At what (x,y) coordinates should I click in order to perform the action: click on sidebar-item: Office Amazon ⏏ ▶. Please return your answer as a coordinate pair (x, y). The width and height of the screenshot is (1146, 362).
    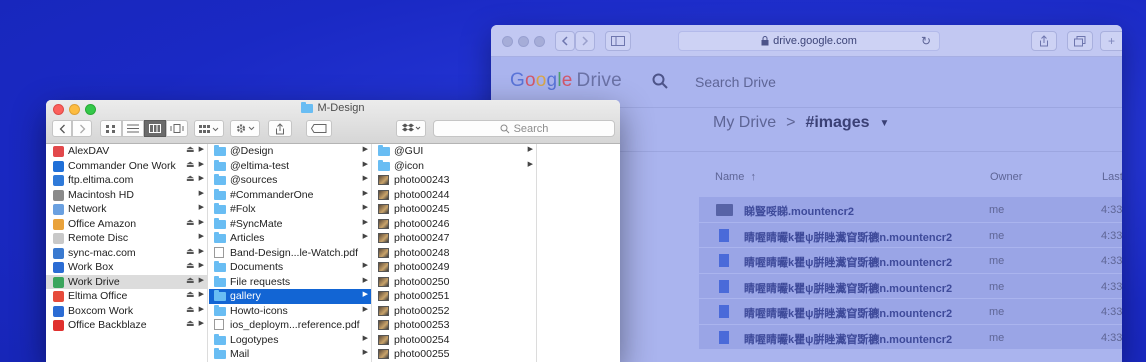
    Looking at the image, I should click on (126, 224).